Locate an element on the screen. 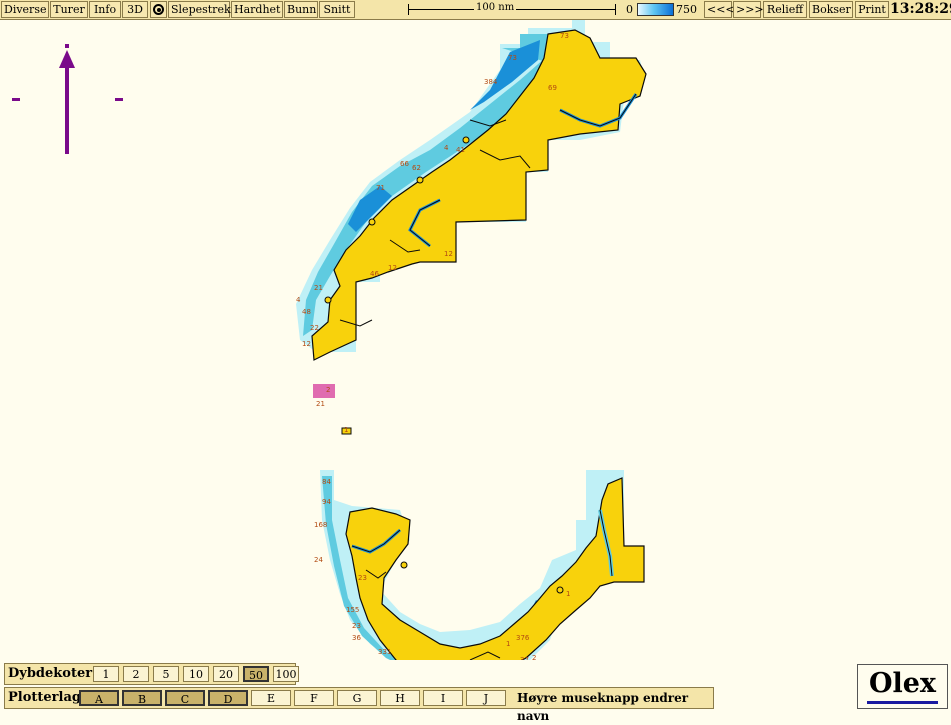 The height and width of the screenshot is (725, 951). depth-label: 168 is located at coordinates (320, 525).